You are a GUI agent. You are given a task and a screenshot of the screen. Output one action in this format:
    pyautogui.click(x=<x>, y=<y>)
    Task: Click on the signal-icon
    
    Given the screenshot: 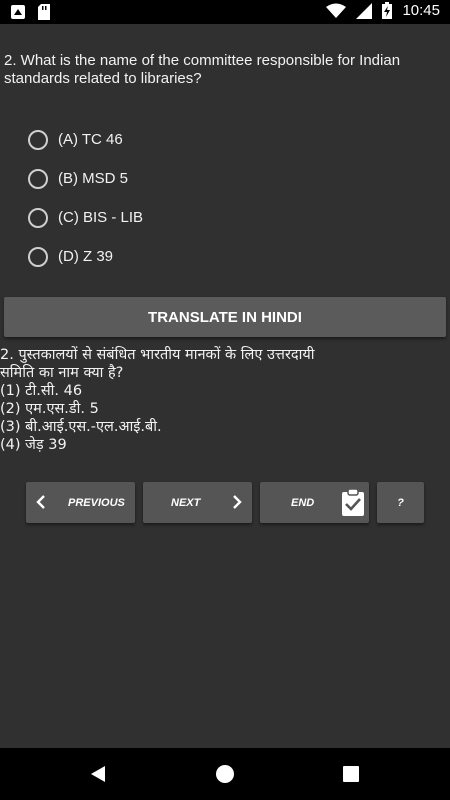 What is the action you would take?
    pyautogui.click(x=364, y=10)
    